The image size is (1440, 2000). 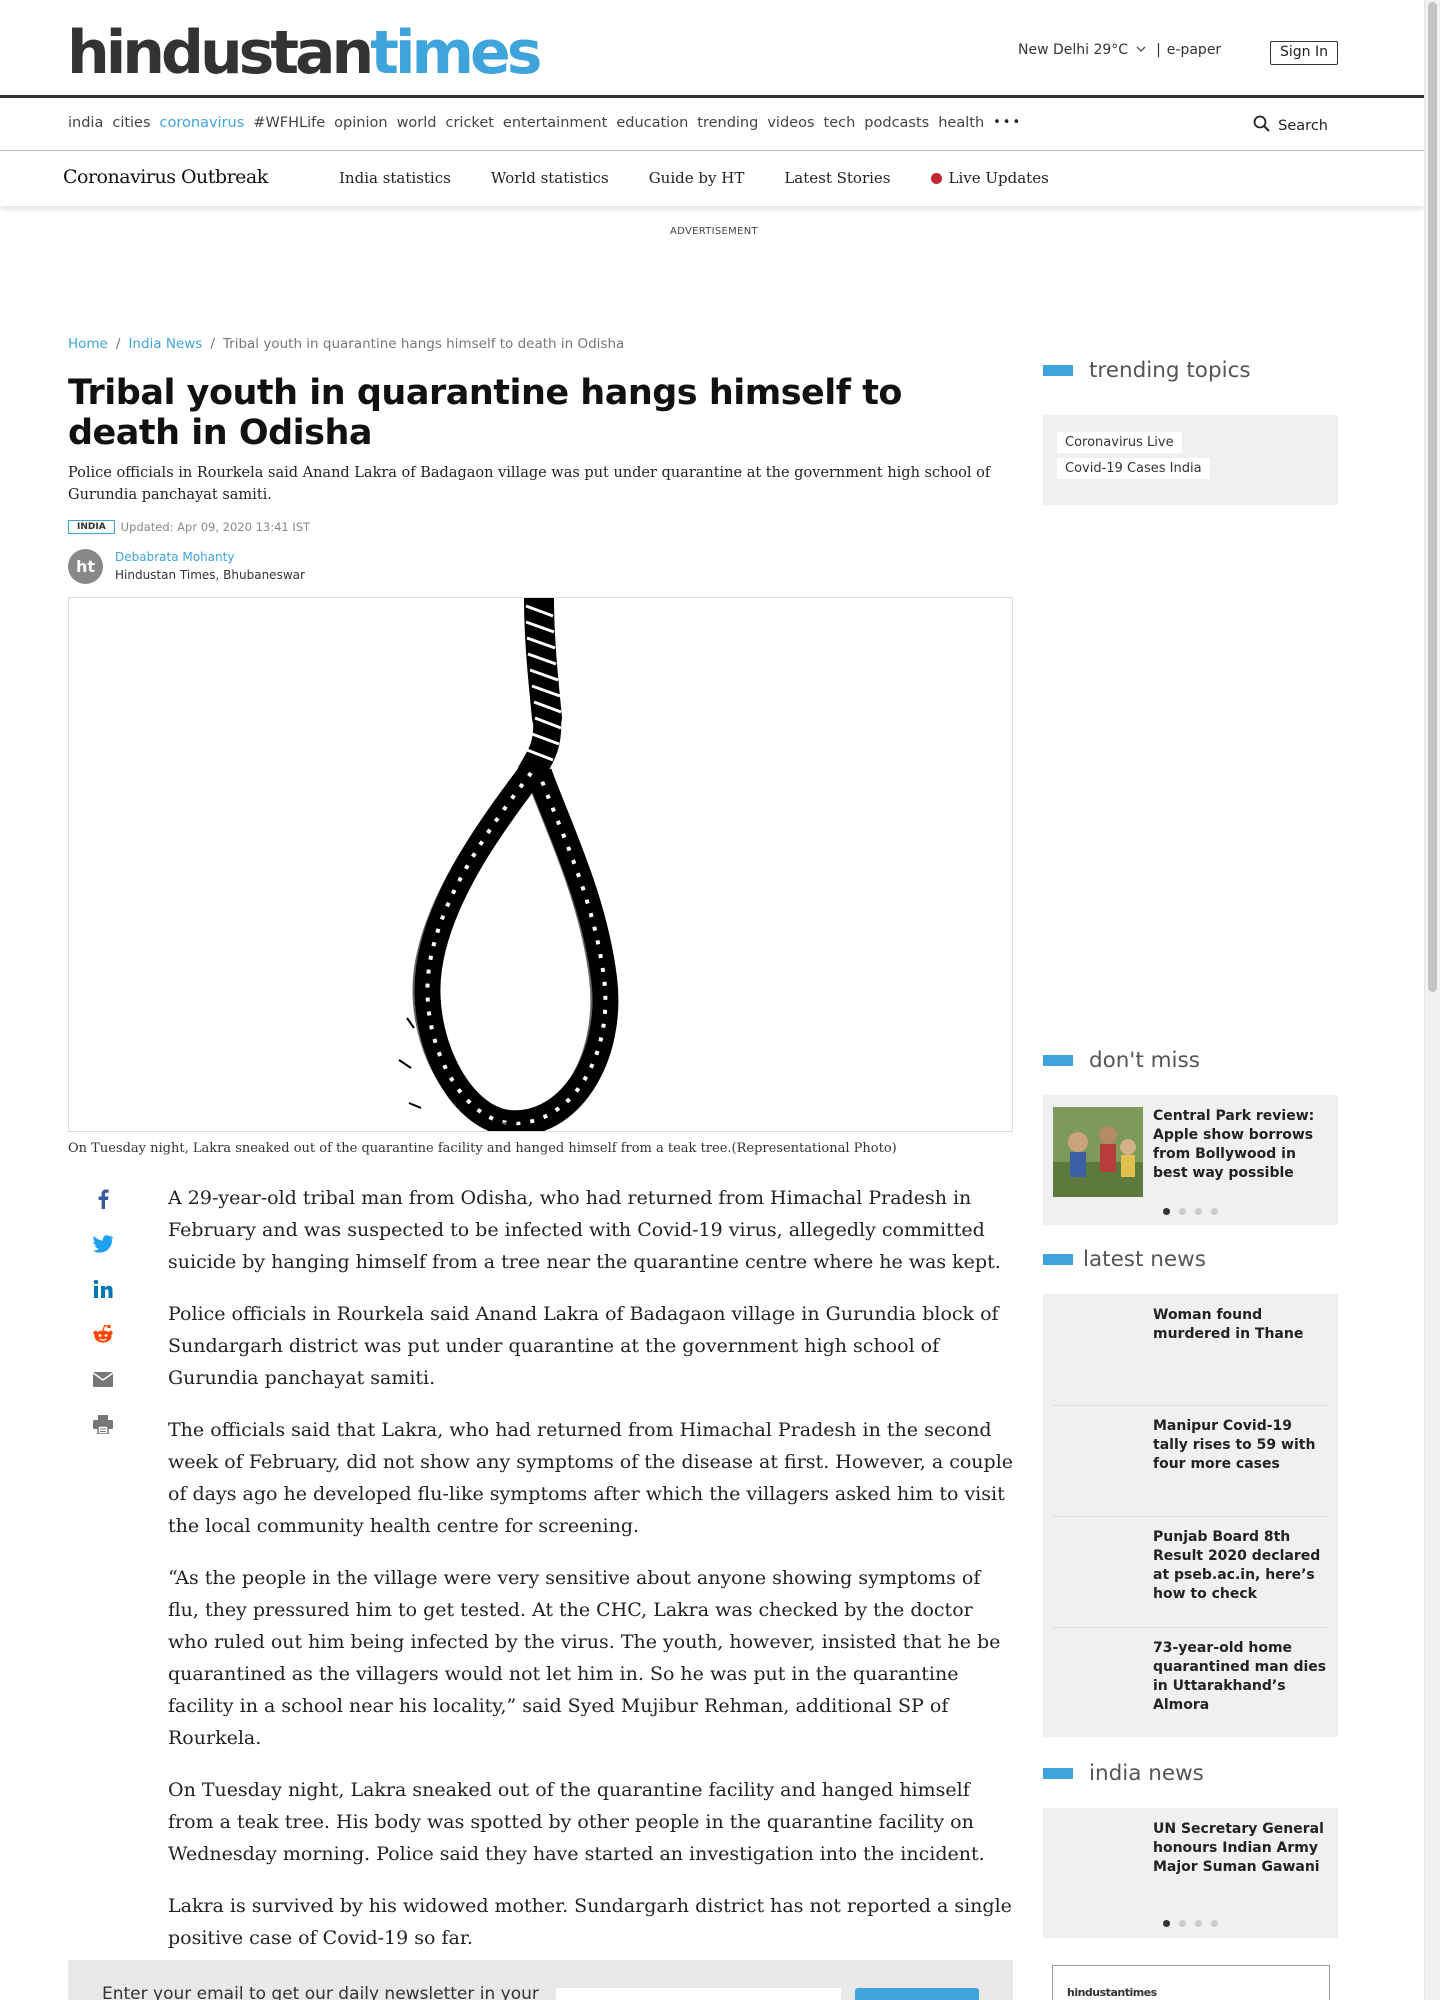 I want to click on page-scrollbar, so click(x=1432, y=1000).